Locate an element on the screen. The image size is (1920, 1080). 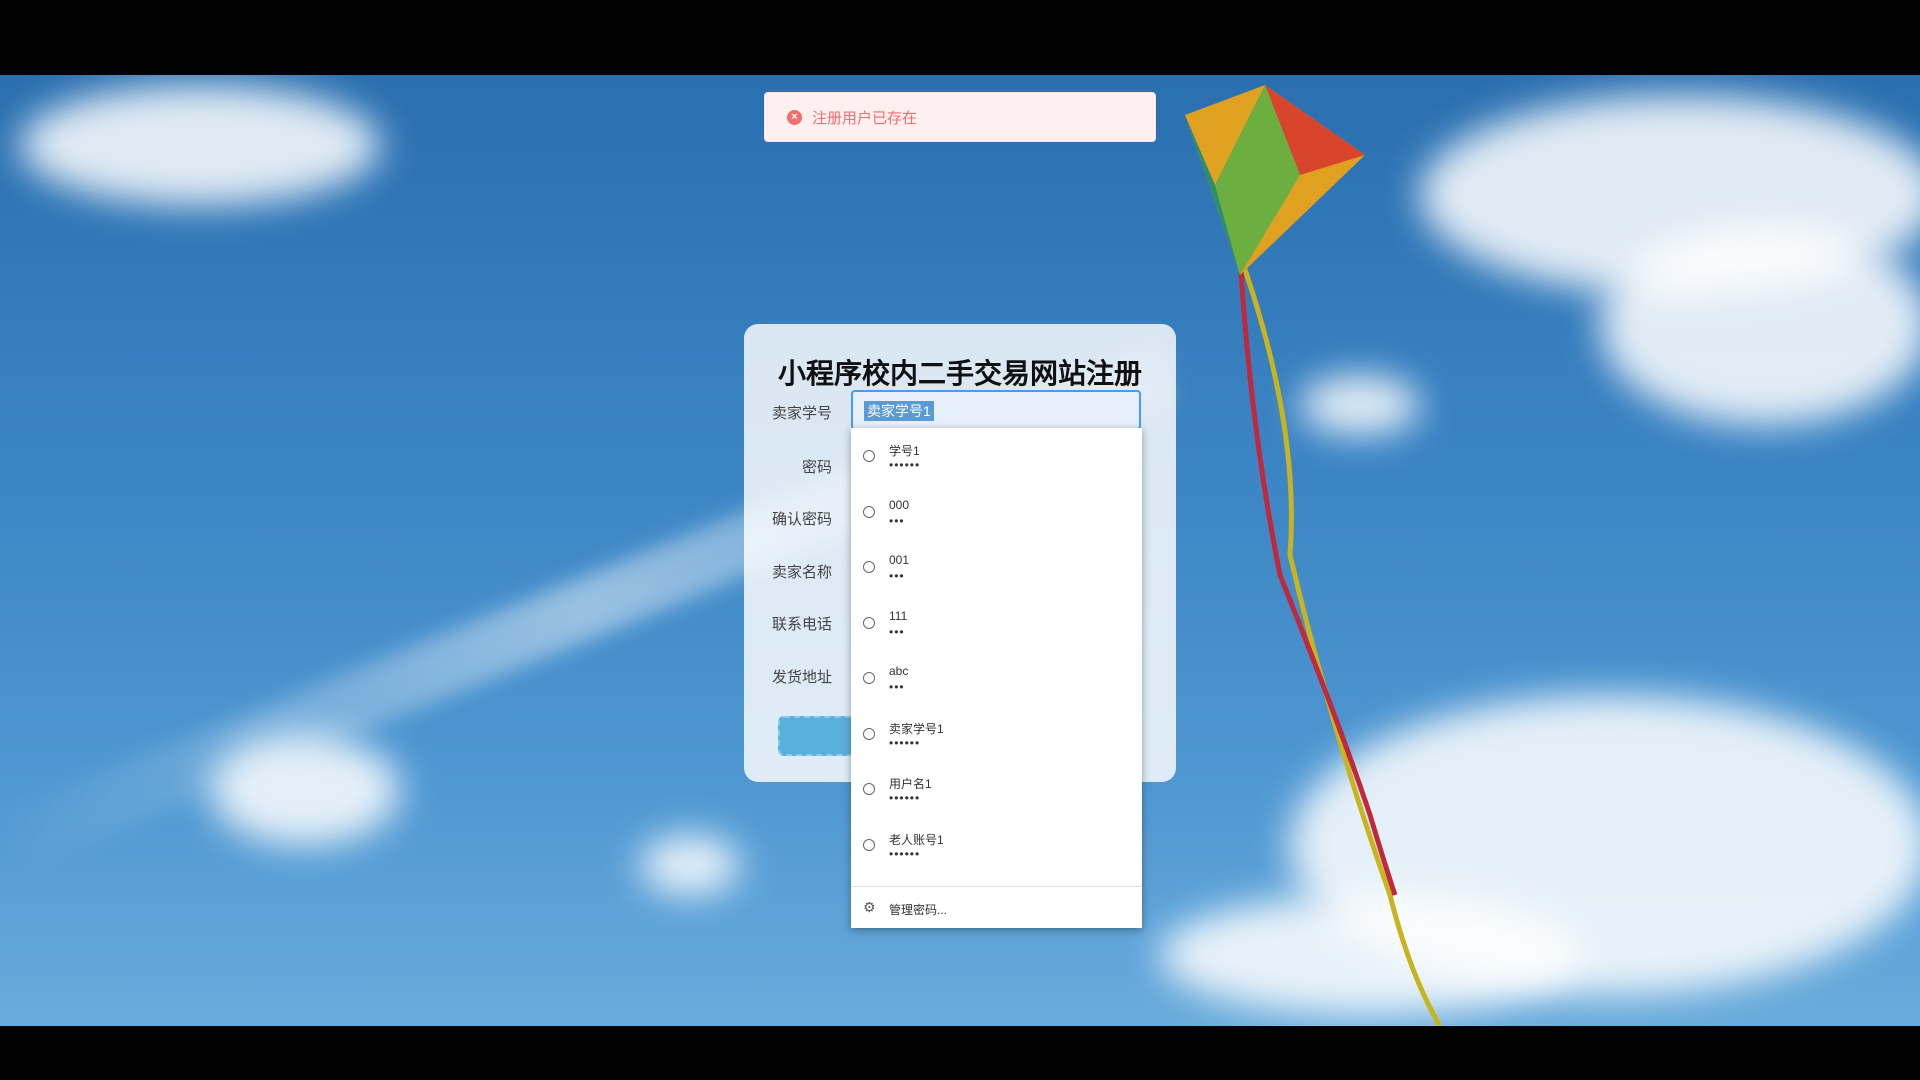
page-title: 小程序校内二手交易网站注册 is located at coordinates (959, 373).